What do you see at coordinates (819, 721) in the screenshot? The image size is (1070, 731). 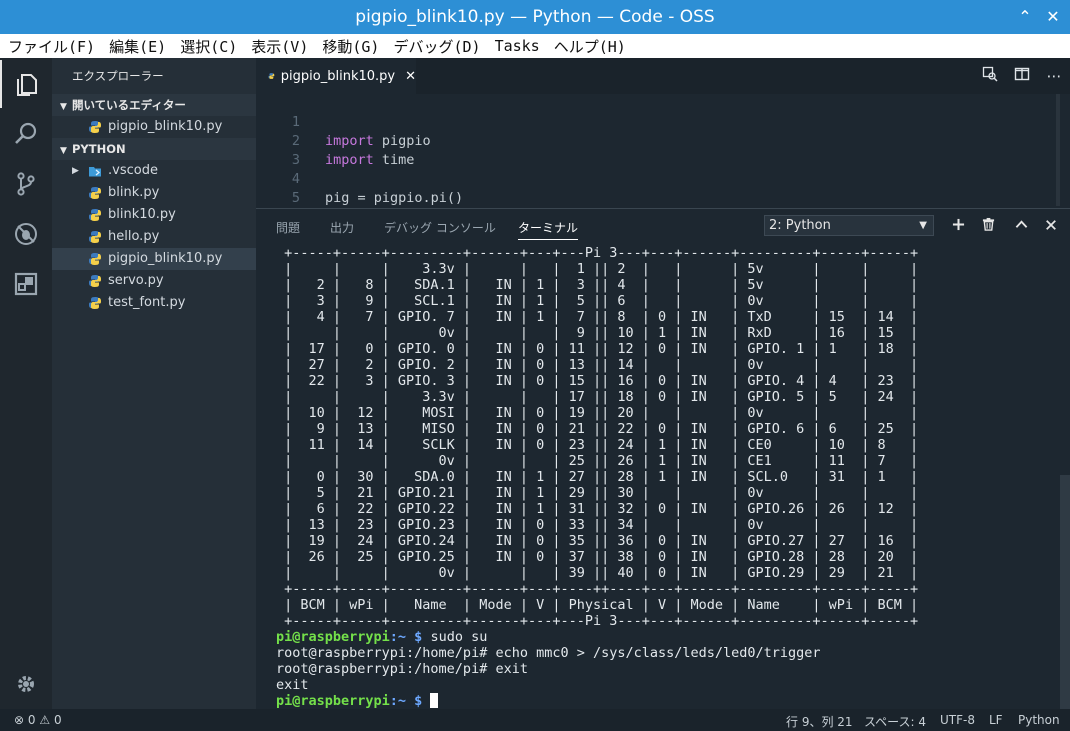 I see `cursor-position: 行 9、列 21` at bounding box center [819, 721].